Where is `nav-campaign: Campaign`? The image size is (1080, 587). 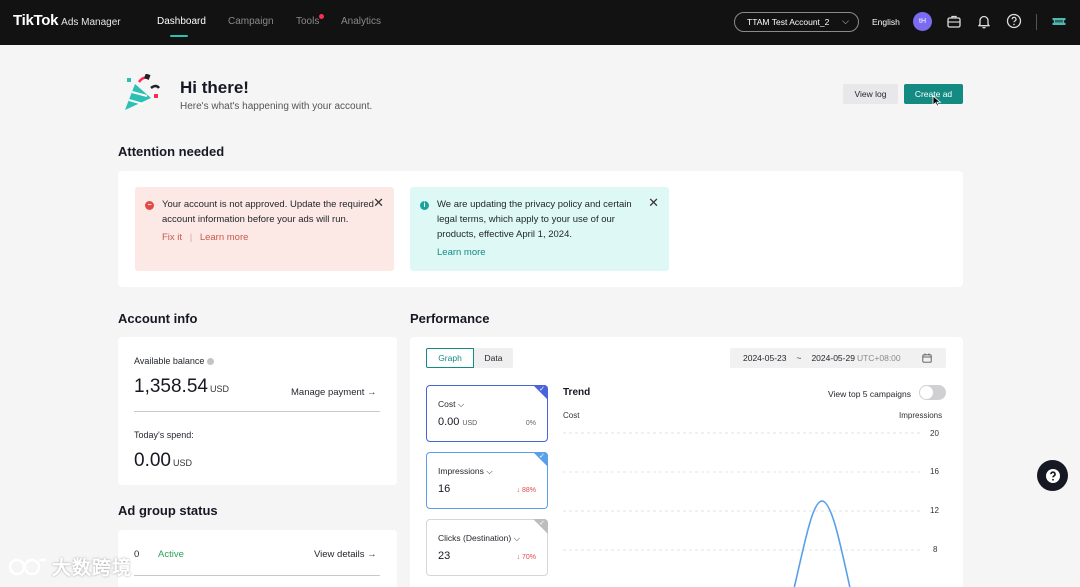 nav-campaign: Campaign is located at coordinates (251, 21).